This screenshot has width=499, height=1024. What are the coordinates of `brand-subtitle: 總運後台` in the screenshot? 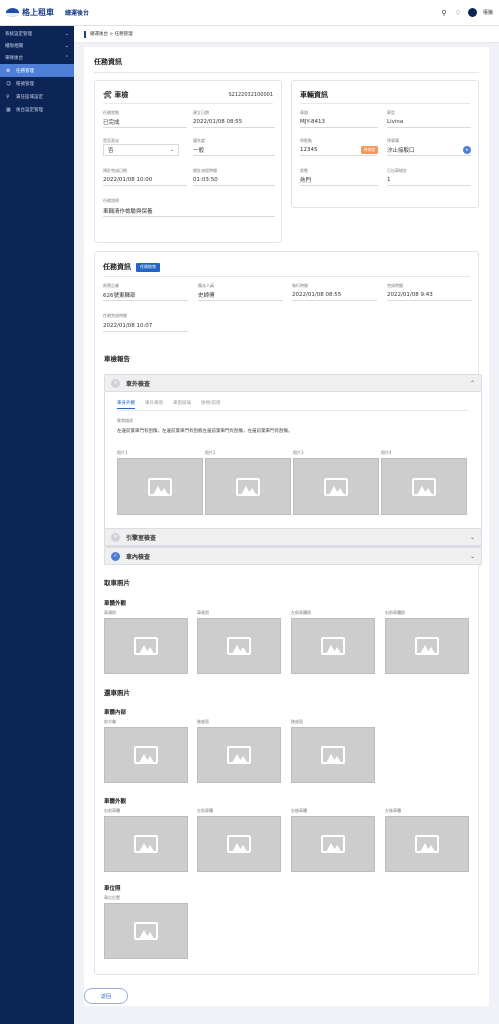 It's located at (77, 13).